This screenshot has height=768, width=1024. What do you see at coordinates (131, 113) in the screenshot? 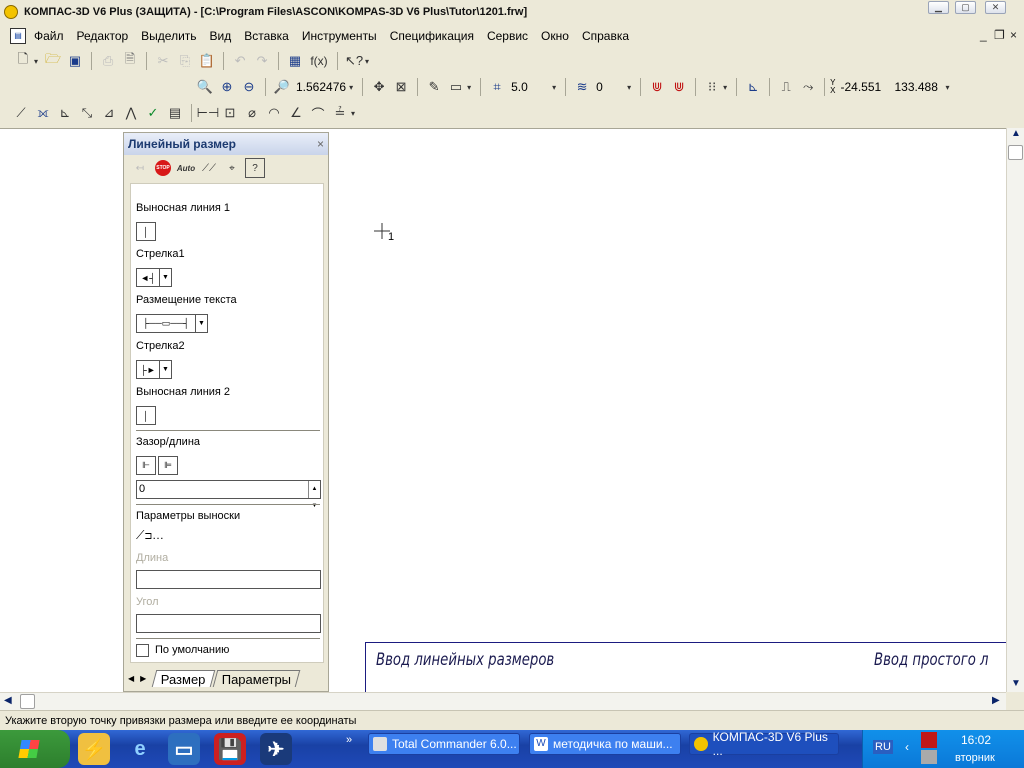
I see `measure-icon: ⋀` at bounding box center [131, 113].